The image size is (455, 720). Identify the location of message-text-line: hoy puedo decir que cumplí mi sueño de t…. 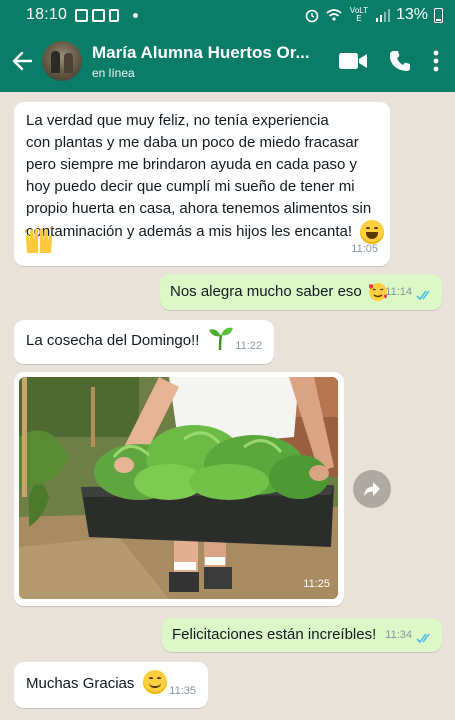
(190, 186).